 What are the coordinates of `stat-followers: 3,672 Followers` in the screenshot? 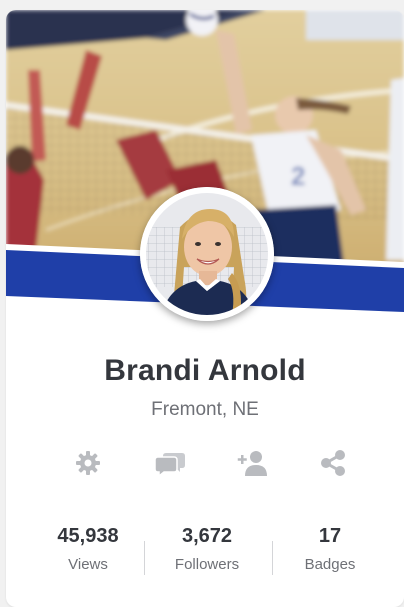 It's located at (207, 549).